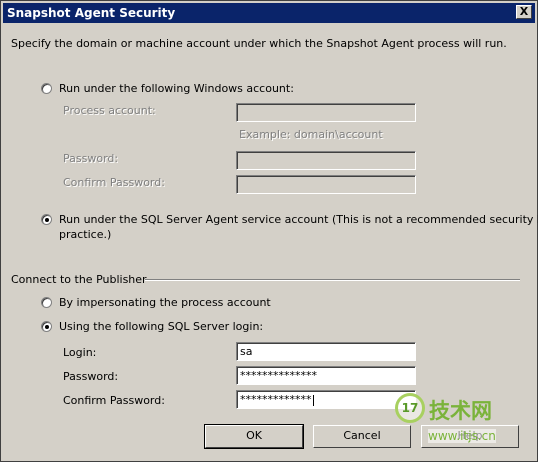  I want to click on radio-sql-agent-label-line2: practice.), so click(85, 234).